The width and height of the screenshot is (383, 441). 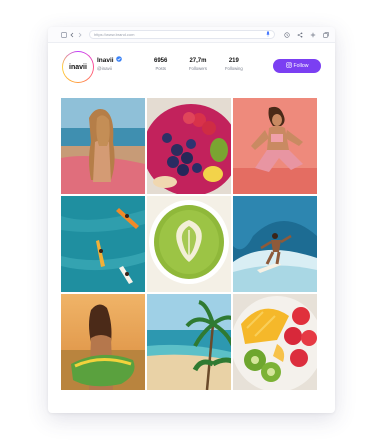 What do you see at coordinates (104, 68) in the screenshot?
I see `profile-handle: @inavii` at bounding box center [104, 68].